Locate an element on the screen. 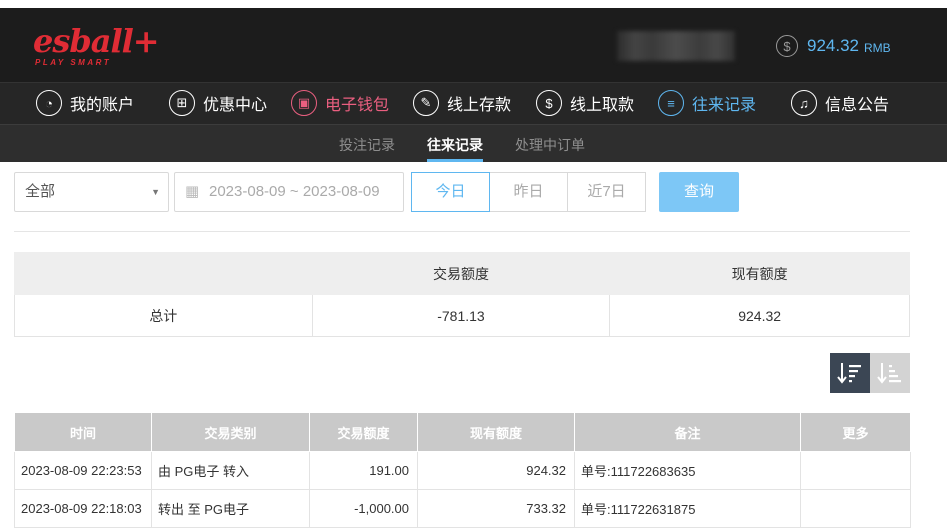 The image size is (947, 529). today-button: 今日 is located at coordinates (450, 192).